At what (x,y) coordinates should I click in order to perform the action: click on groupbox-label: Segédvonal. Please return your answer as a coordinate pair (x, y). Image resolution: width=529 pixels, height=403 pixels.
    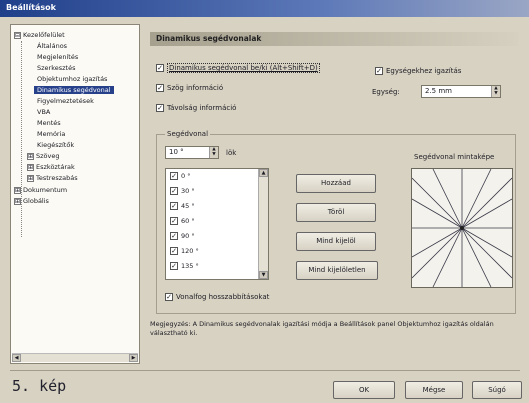
    Looking at the image, I should click on (188, 134).